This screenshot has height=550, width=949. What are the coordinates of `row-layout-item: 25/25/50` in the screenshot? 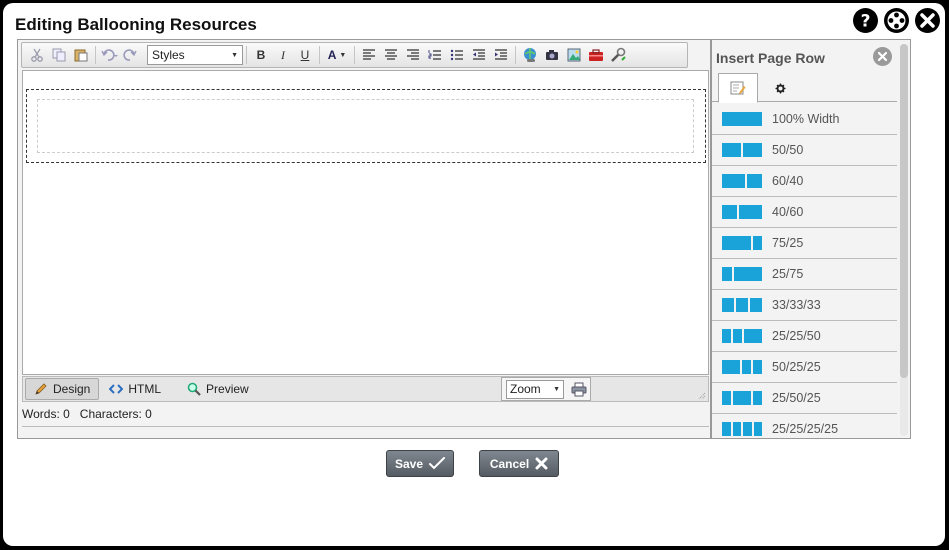 It's located at (804, 336).